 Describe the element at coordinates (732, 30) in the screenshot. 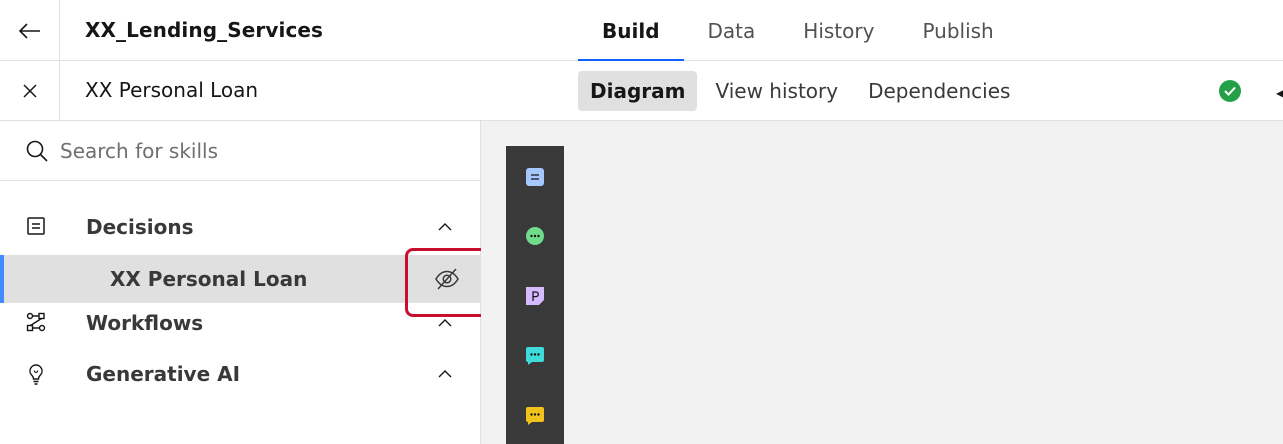

I see `tab-data: Data` at that location.